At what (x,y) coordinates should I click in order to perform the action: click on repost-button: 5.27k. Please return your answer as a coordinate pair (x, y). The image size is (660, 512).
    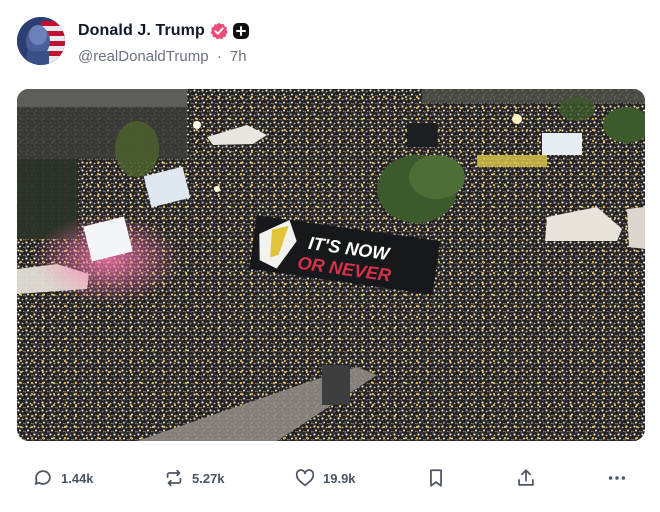
    Looking at the image, I should click on (194, 478).